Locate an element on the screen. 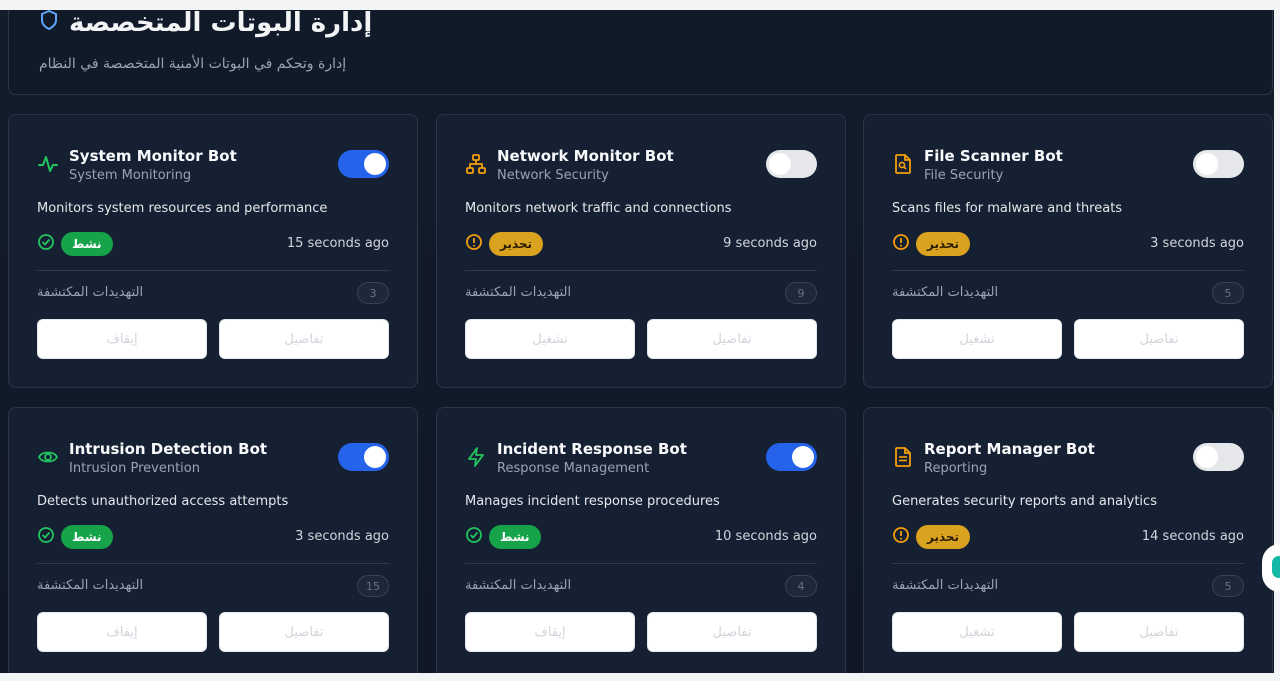  page-title-row: إدارة البوتات المتخصصة is located at coordinates (205, 24).